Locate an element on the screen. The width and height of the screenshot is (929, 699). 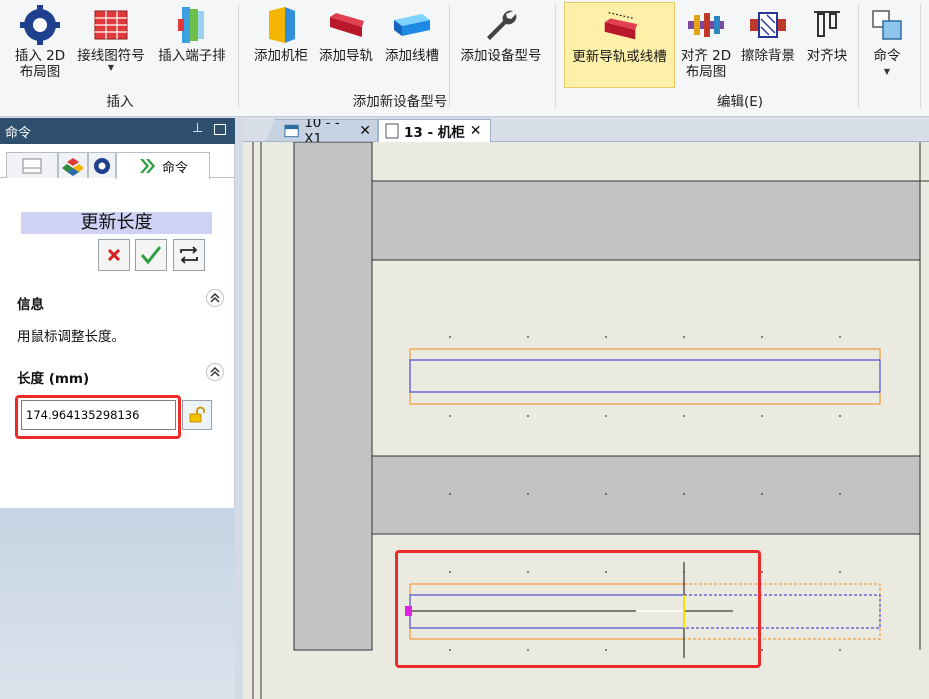
command-button: 命令 ▼ is located at coordinates (887, 45).